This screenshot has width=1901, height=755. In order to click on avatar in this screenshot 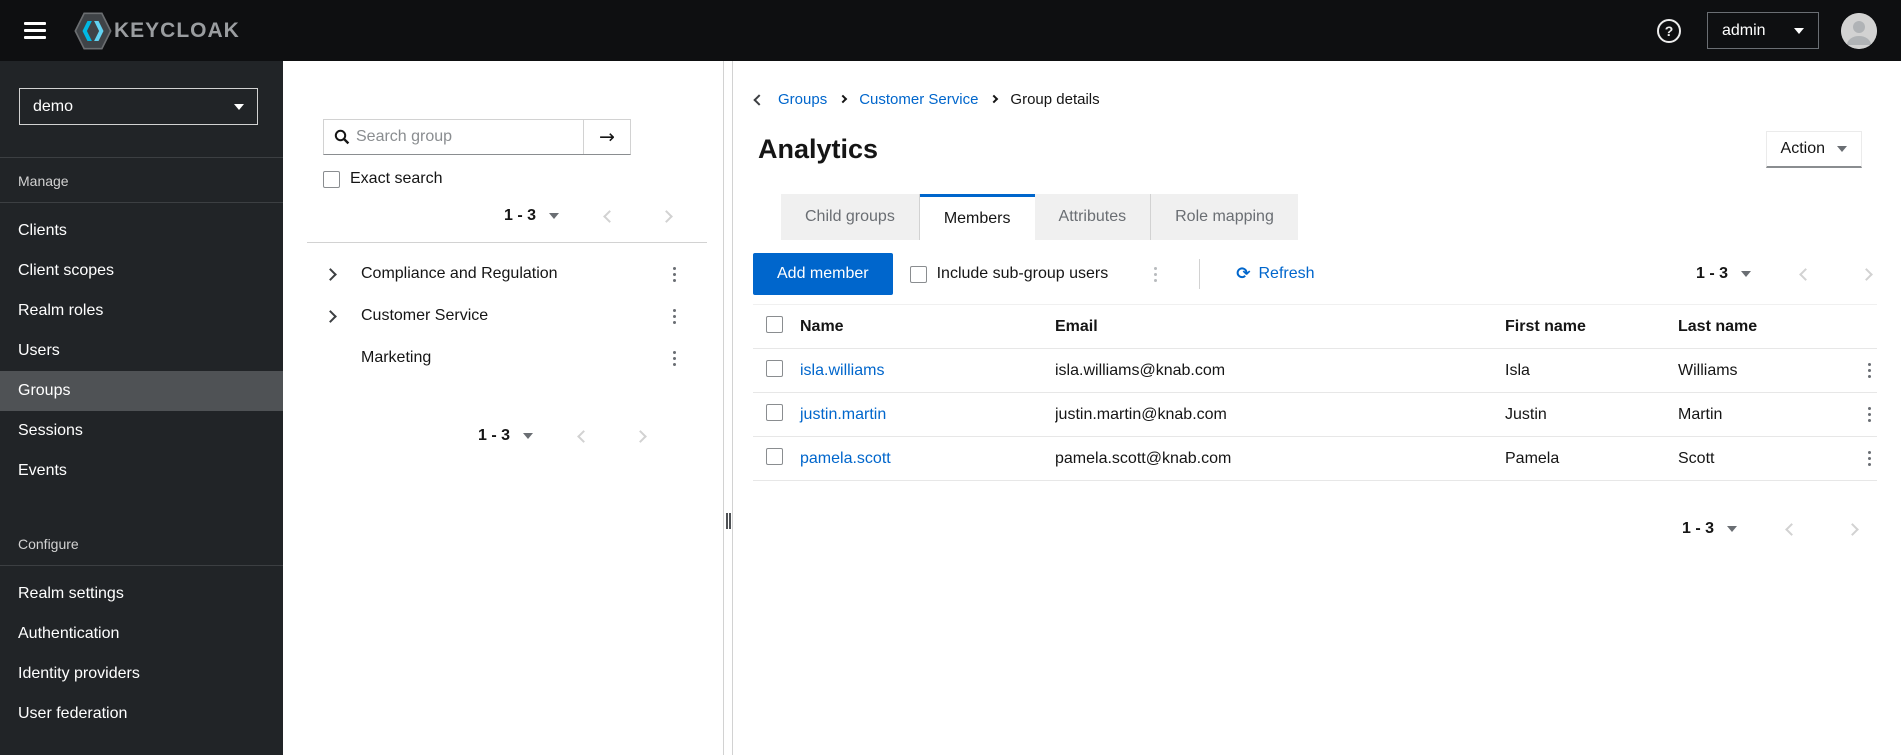, I will do `click(1859, 30)`.